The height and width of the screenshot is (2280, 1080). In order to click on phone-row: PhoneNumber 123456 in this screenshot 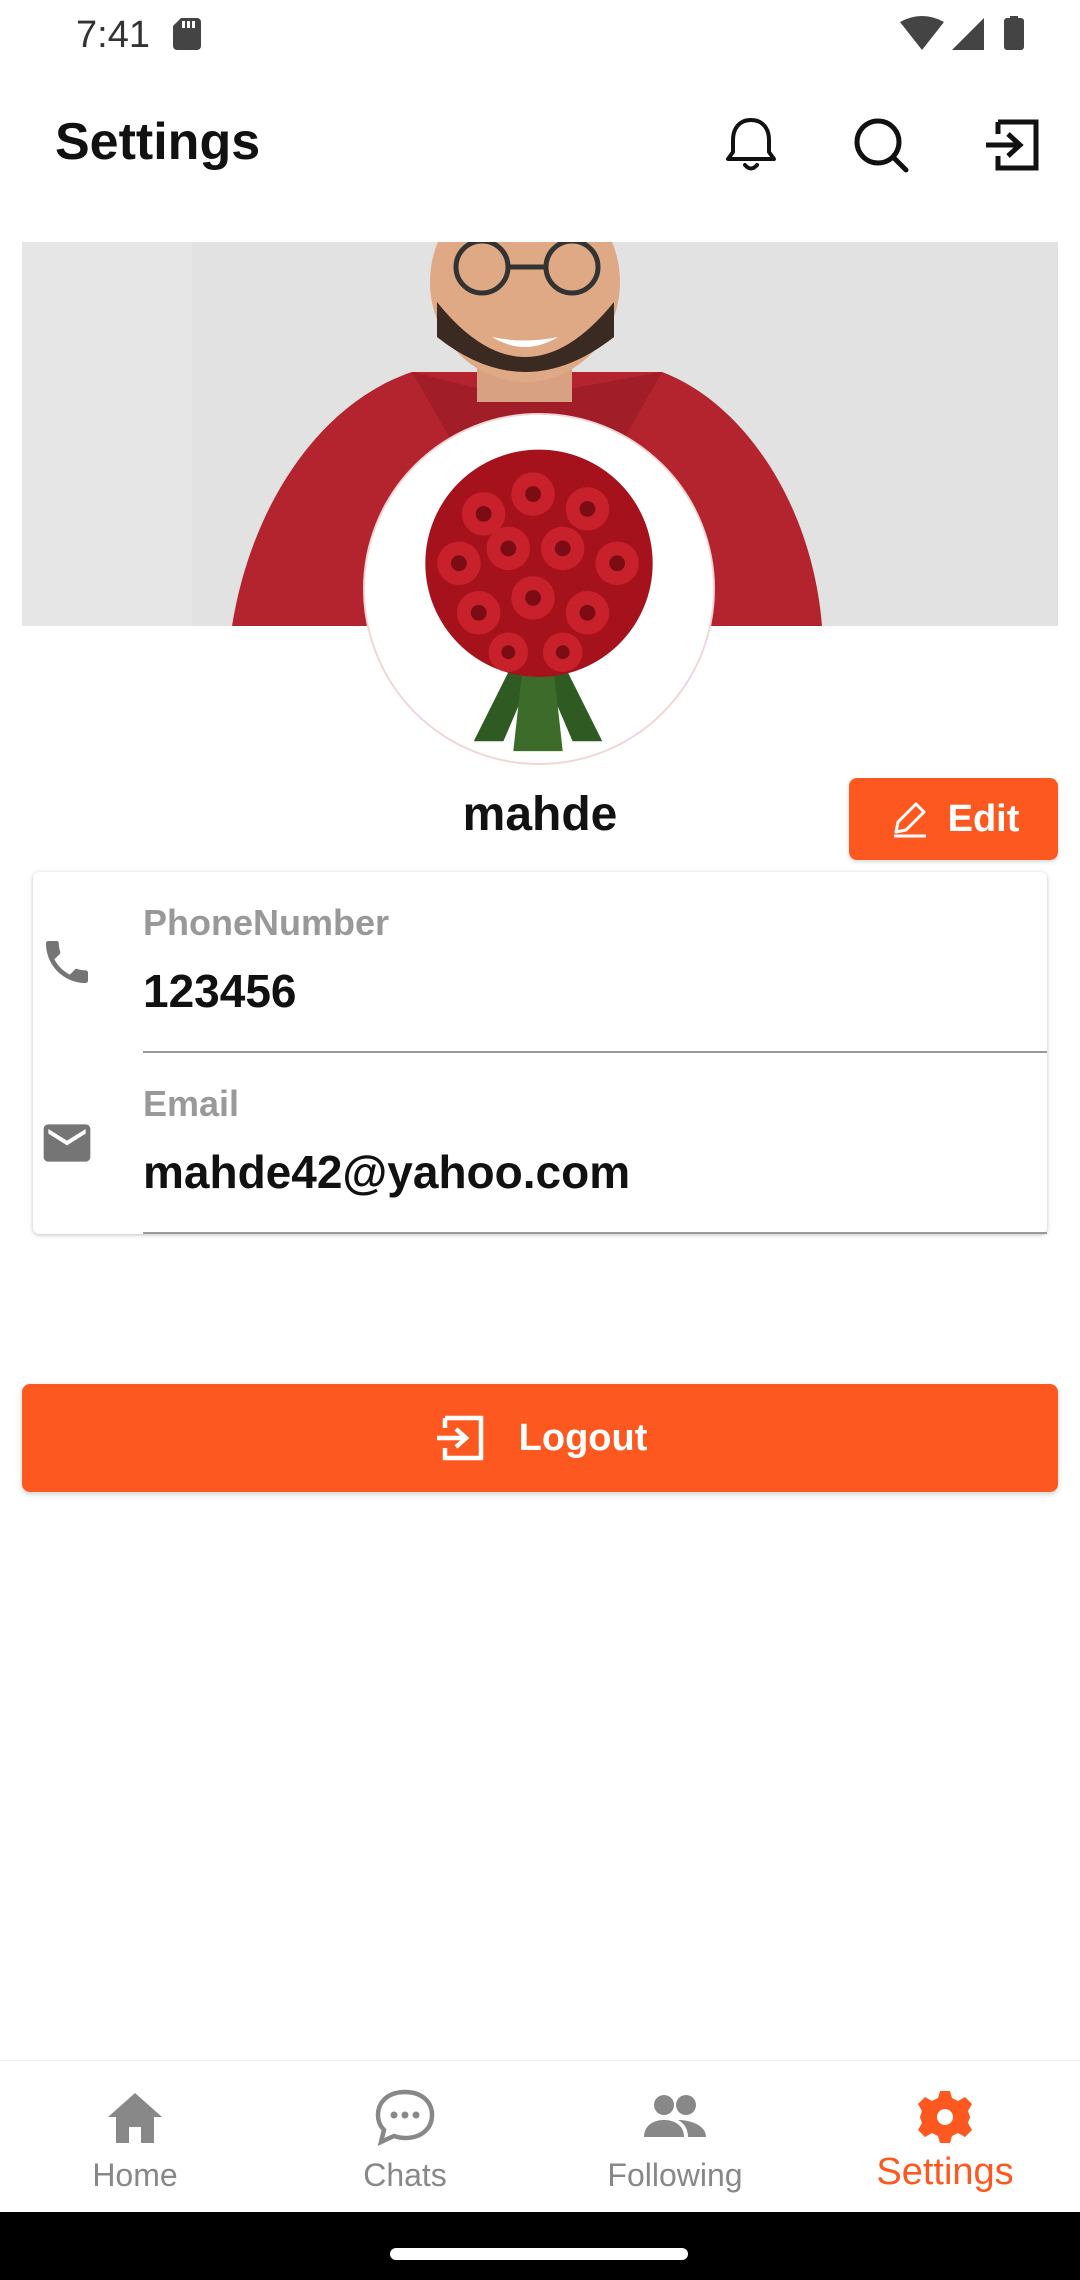, I will do `click(540, 962)`.